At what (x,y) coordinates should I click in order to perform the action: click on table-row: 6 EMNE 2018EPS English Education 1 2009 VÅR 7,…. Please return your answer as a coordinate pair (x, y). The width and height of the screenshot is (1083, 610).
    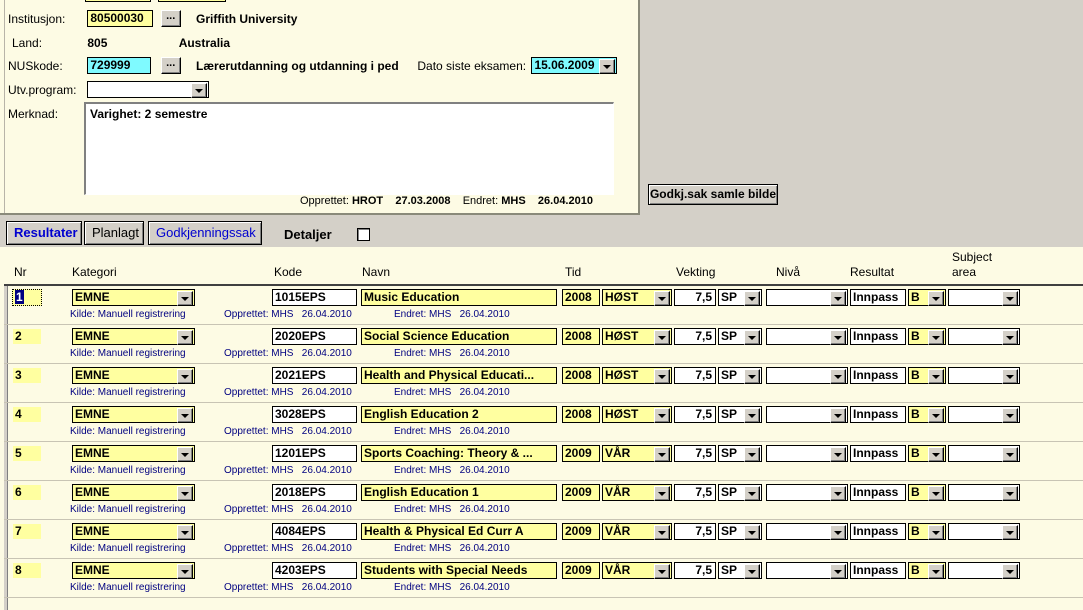
    Looking at the image, I should click on (543, 500).